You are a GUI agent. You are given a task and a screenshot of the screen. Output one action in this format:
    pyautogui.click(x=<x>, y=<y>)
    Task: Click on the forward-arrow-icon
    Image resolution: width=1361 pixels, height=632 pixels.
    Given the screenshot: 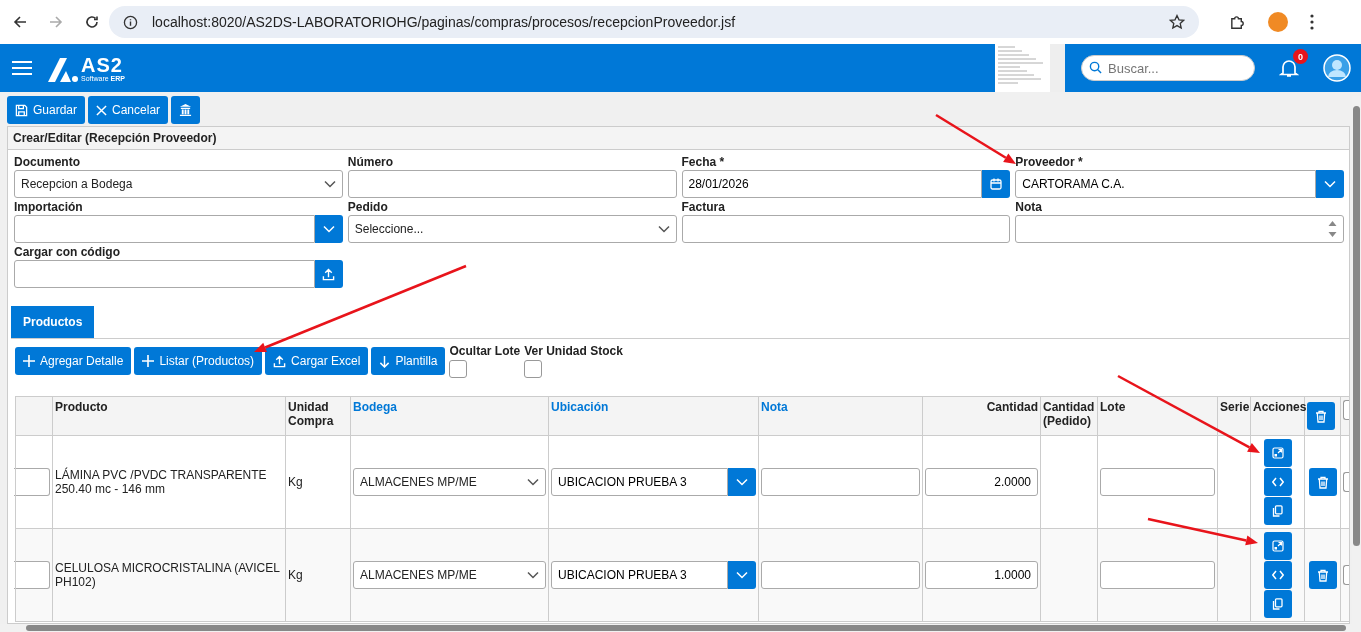 What is the action you would take?
    pyautogui.click(x=56, y=22)
    